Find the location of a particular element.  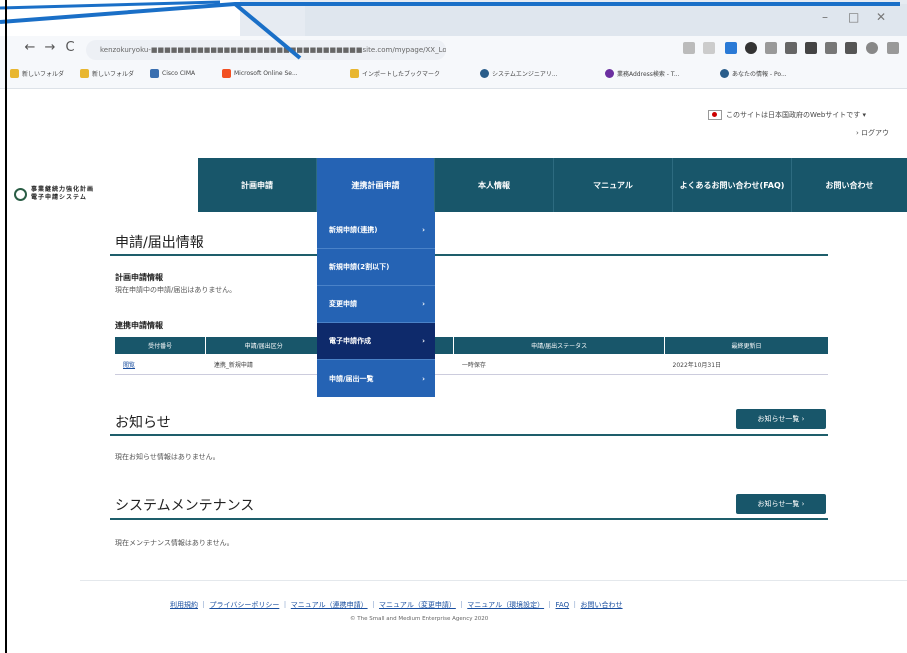

menu-item-electronic-application: 電子申請作成 › is located at coordinates (376, 341).